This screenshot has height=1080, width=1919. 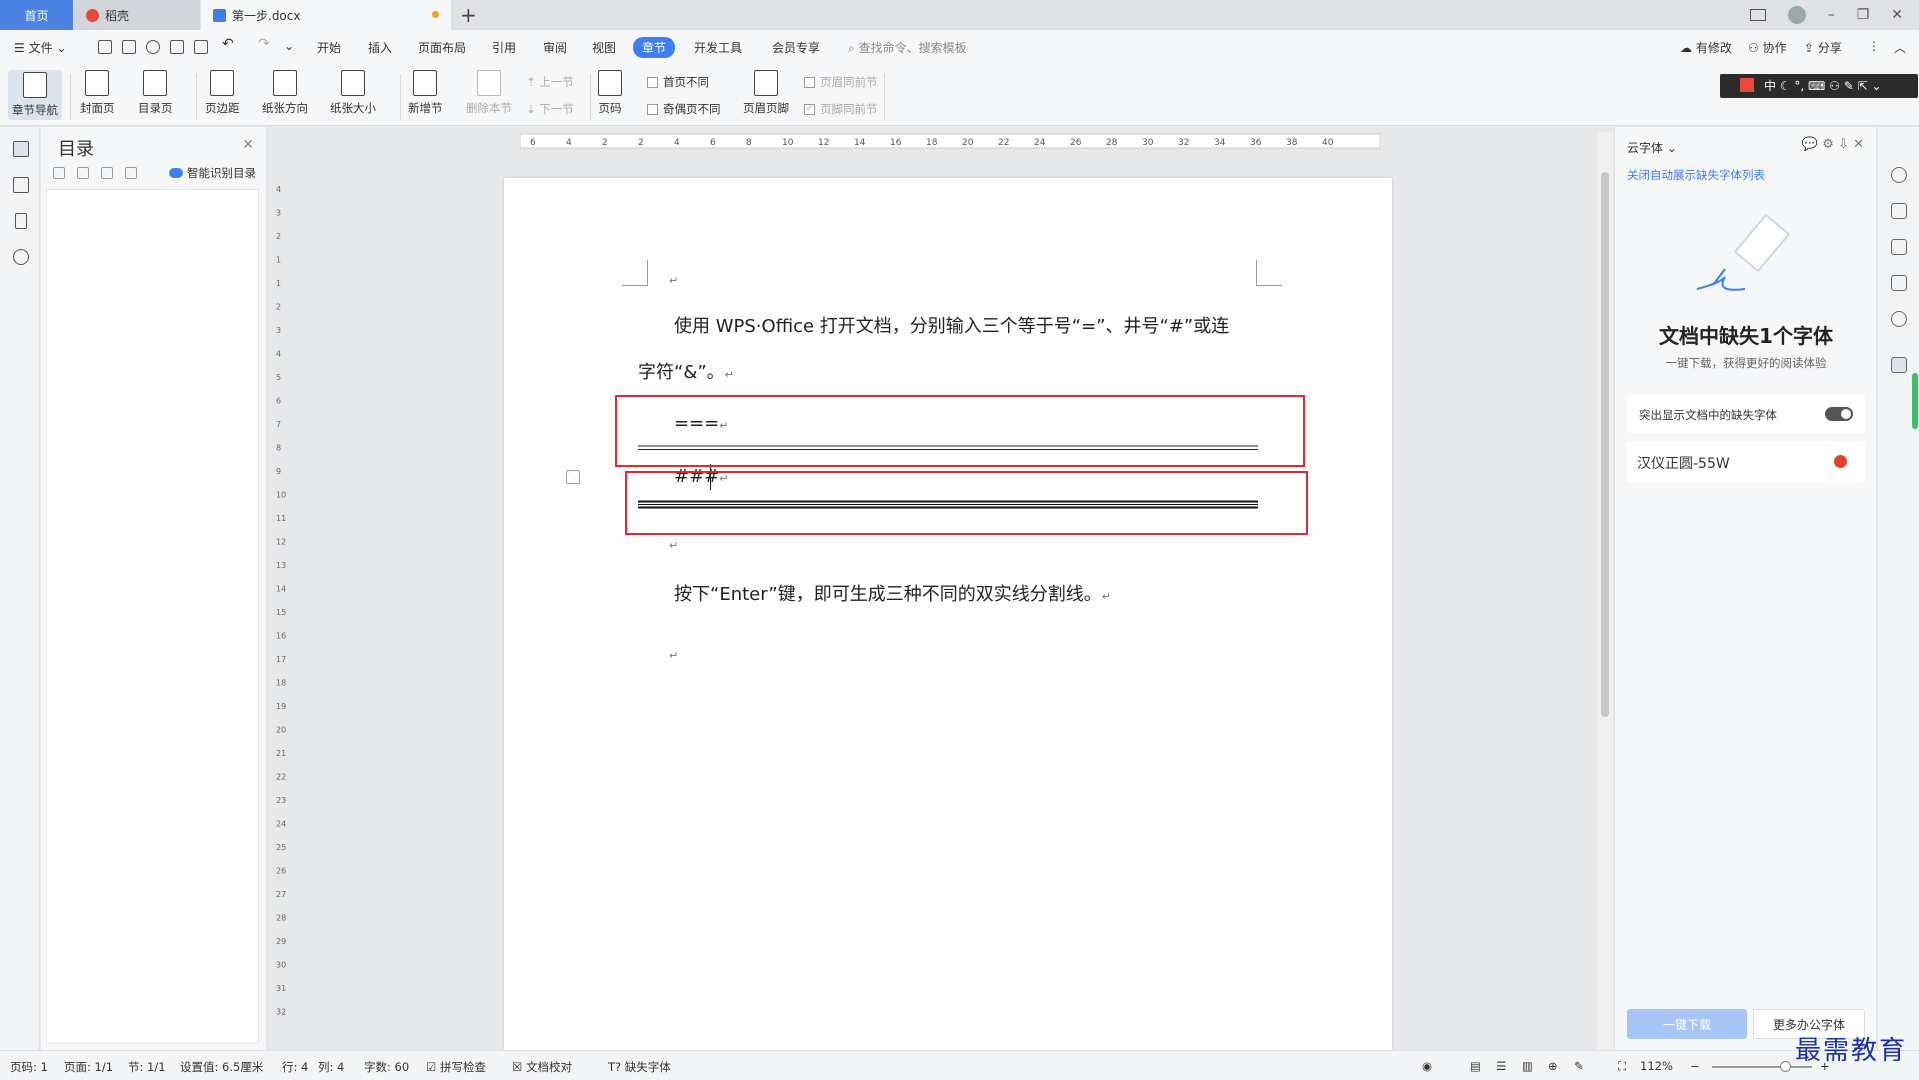 I want to click on paragraph-handle-icon, so click(x=573, y=477).